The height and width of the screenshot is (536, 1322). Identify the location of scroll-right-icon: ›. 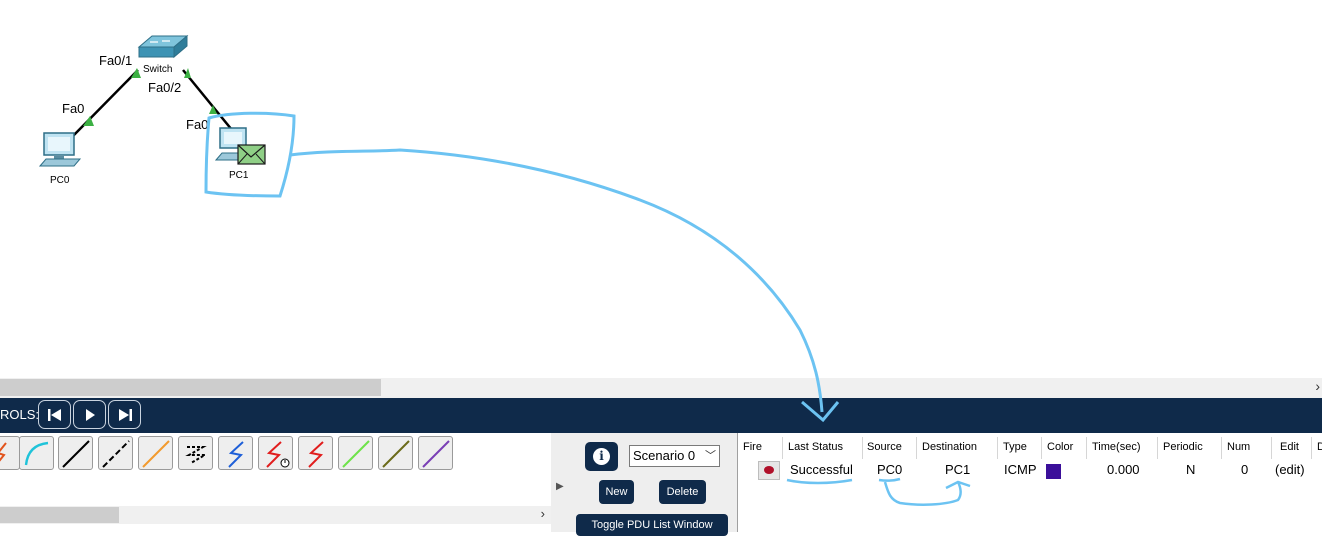
(1317, 386).